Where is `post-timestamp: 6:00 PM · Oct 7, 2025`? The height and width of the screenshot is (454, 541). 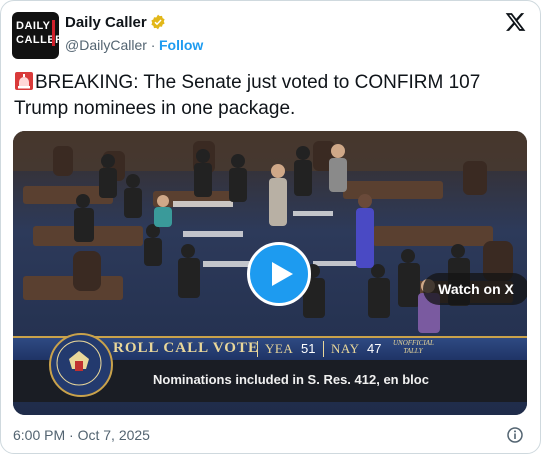 post-timestamp: 6:00 PM · Oct 7, 2025 is located at coordinates (81, 435).